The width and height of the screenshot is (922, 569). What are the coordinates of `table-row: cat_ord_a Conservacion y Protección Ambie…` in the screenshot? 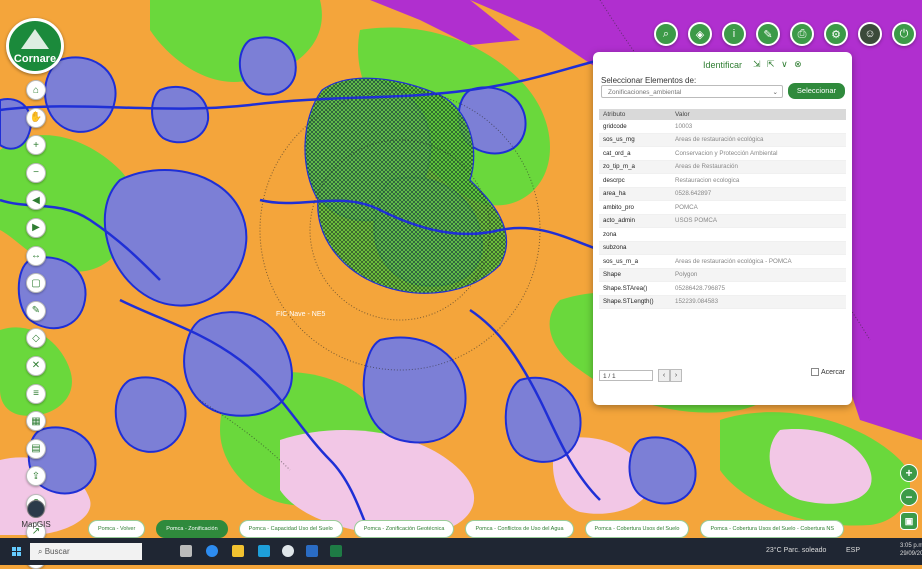 It's located at (722, 153).